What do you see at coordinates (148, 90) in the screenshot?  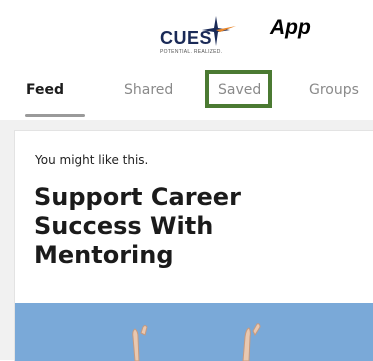 I see `tab-shared: Shared` at bounding box center [148, 90].